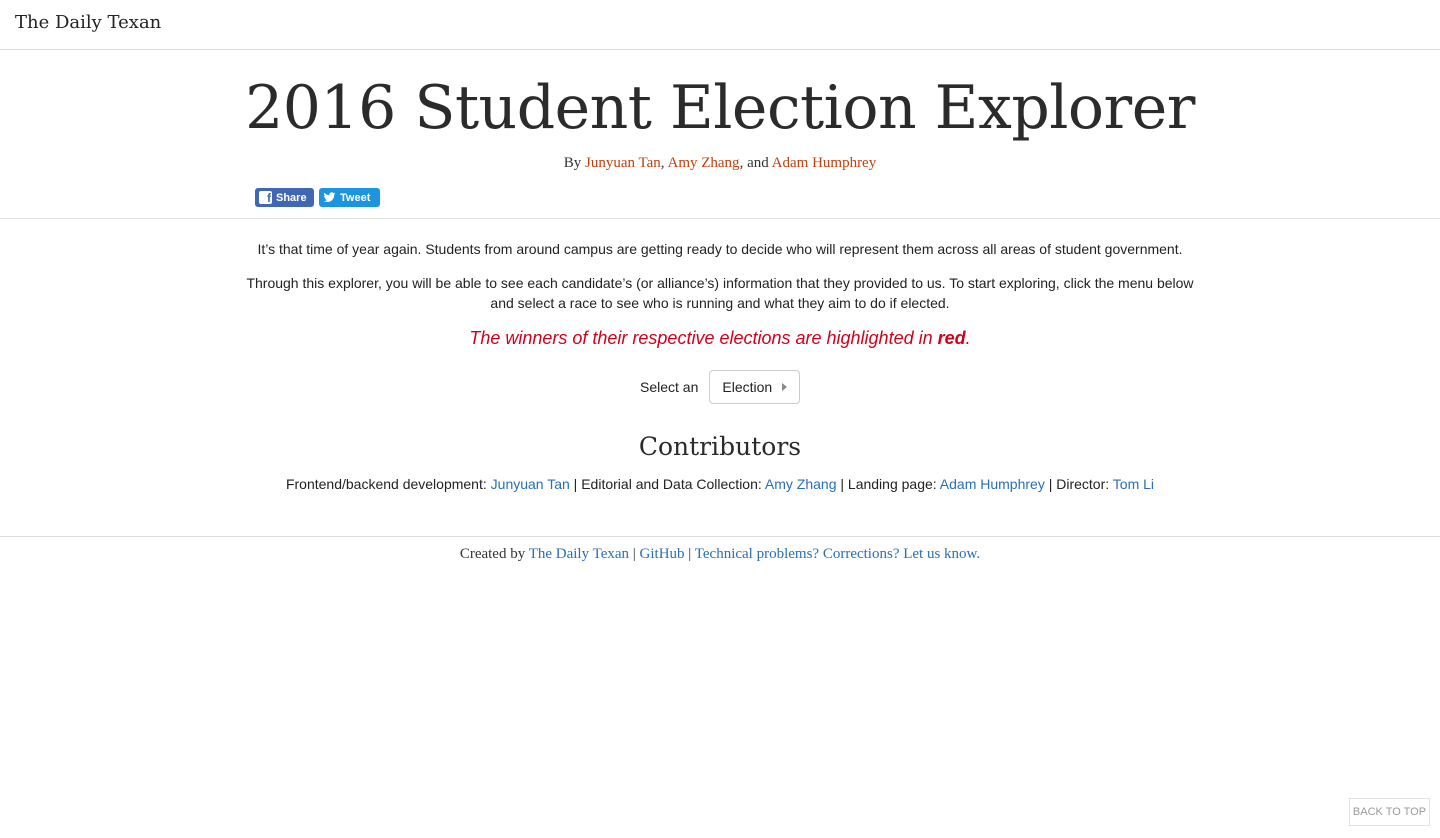  I want to click on contributor-link-amy-zhang: Amy Zhang, so click(801, 484).